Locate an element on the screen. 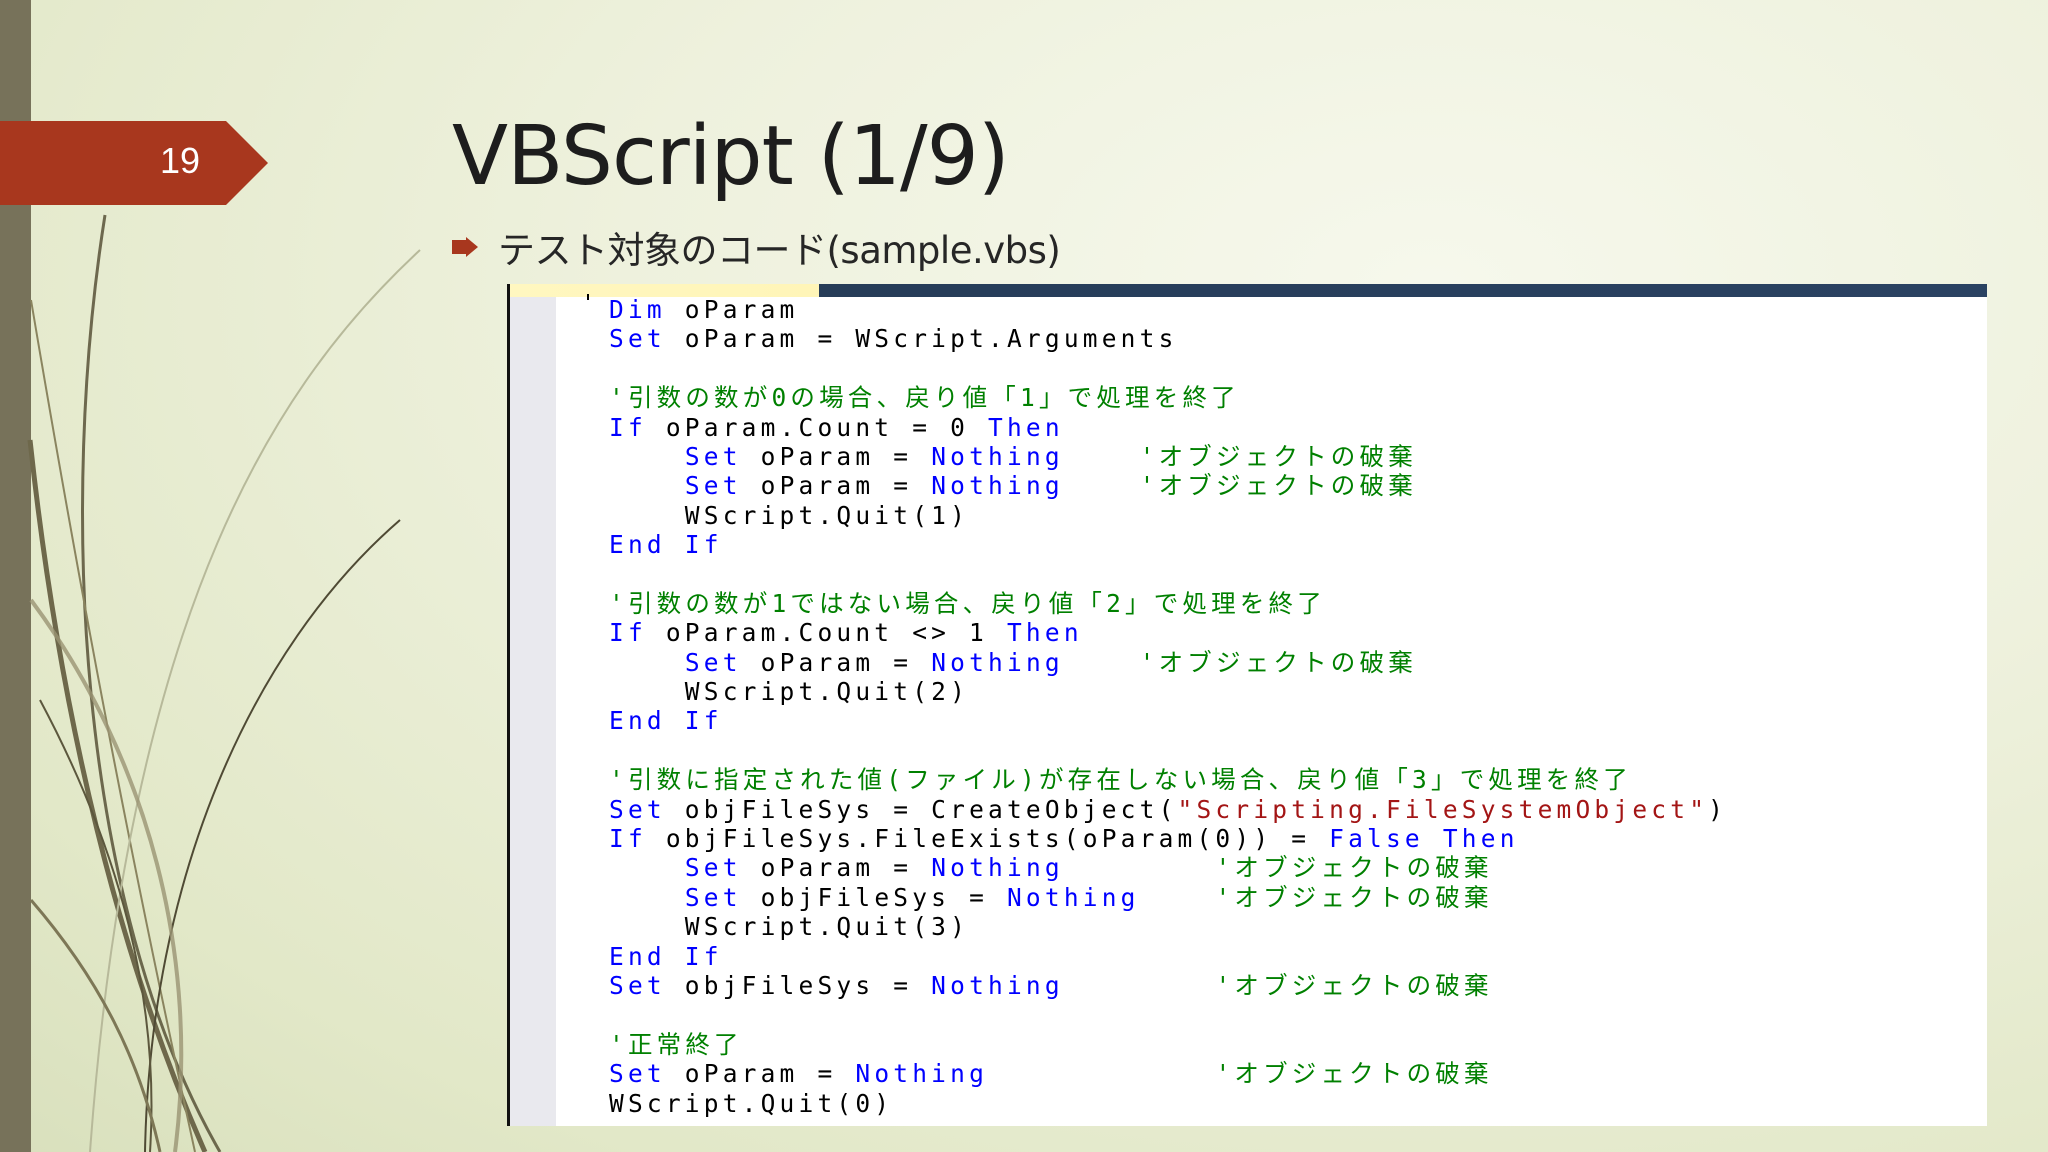 Image resolution: width=2048 pixels, height=1152 pixels. code-token-keyword: False is located at coordinates (1376, 839).